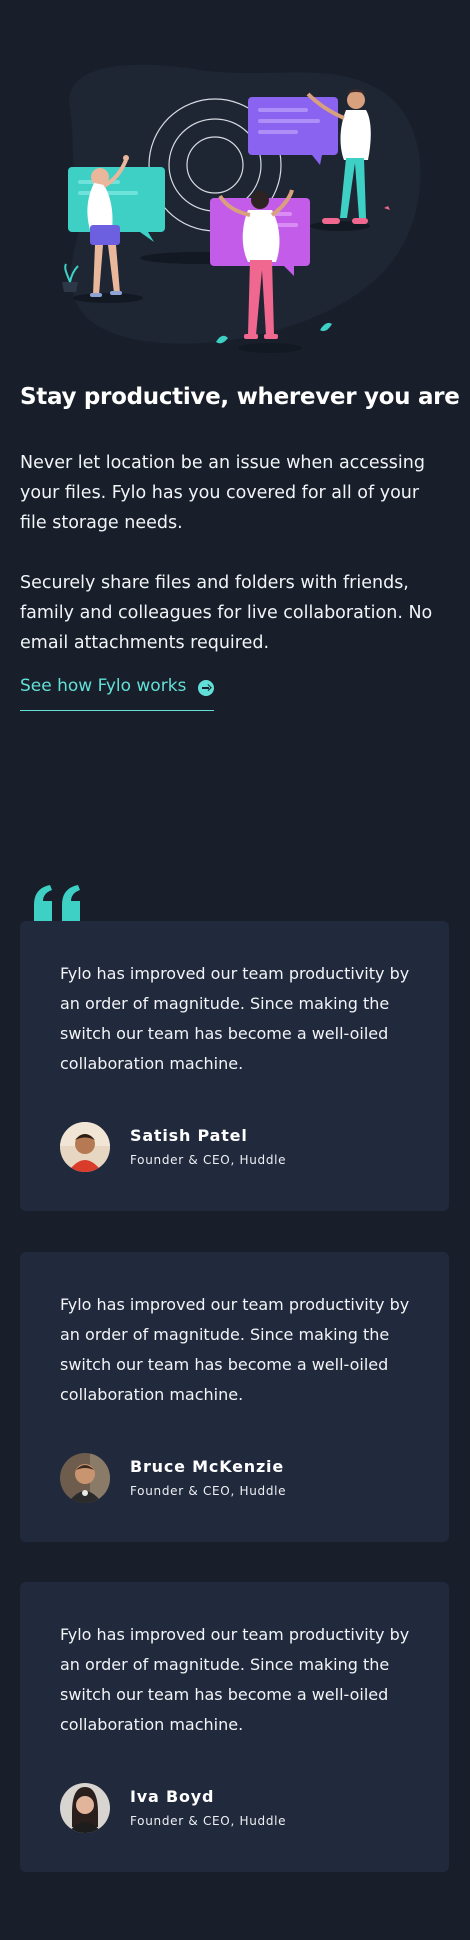  I want to click on see-how-fylo-works-link: See how Fylo works, so click(117, 693).